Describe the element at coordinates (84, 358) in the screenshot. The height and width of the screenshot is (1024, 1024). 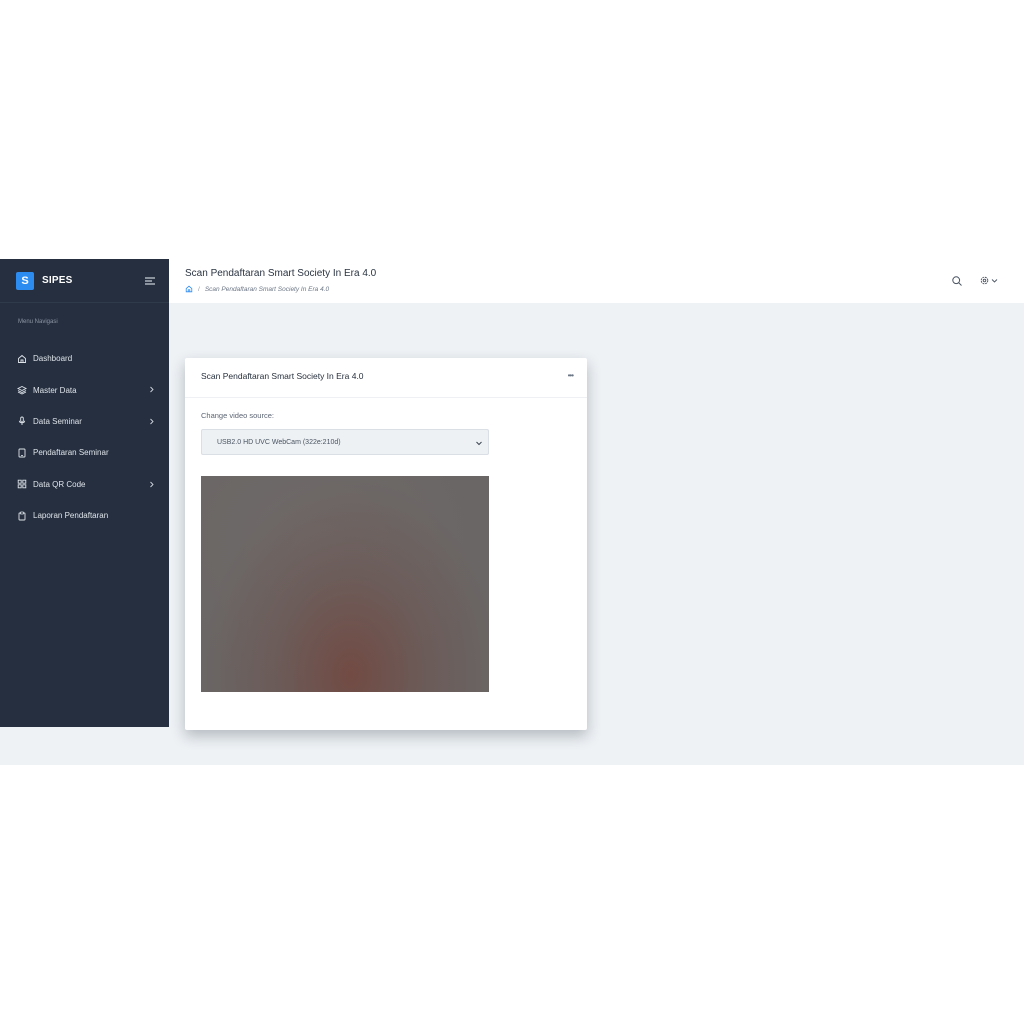
I see `sidebar-item-dashboard: Dashboard` at that location.